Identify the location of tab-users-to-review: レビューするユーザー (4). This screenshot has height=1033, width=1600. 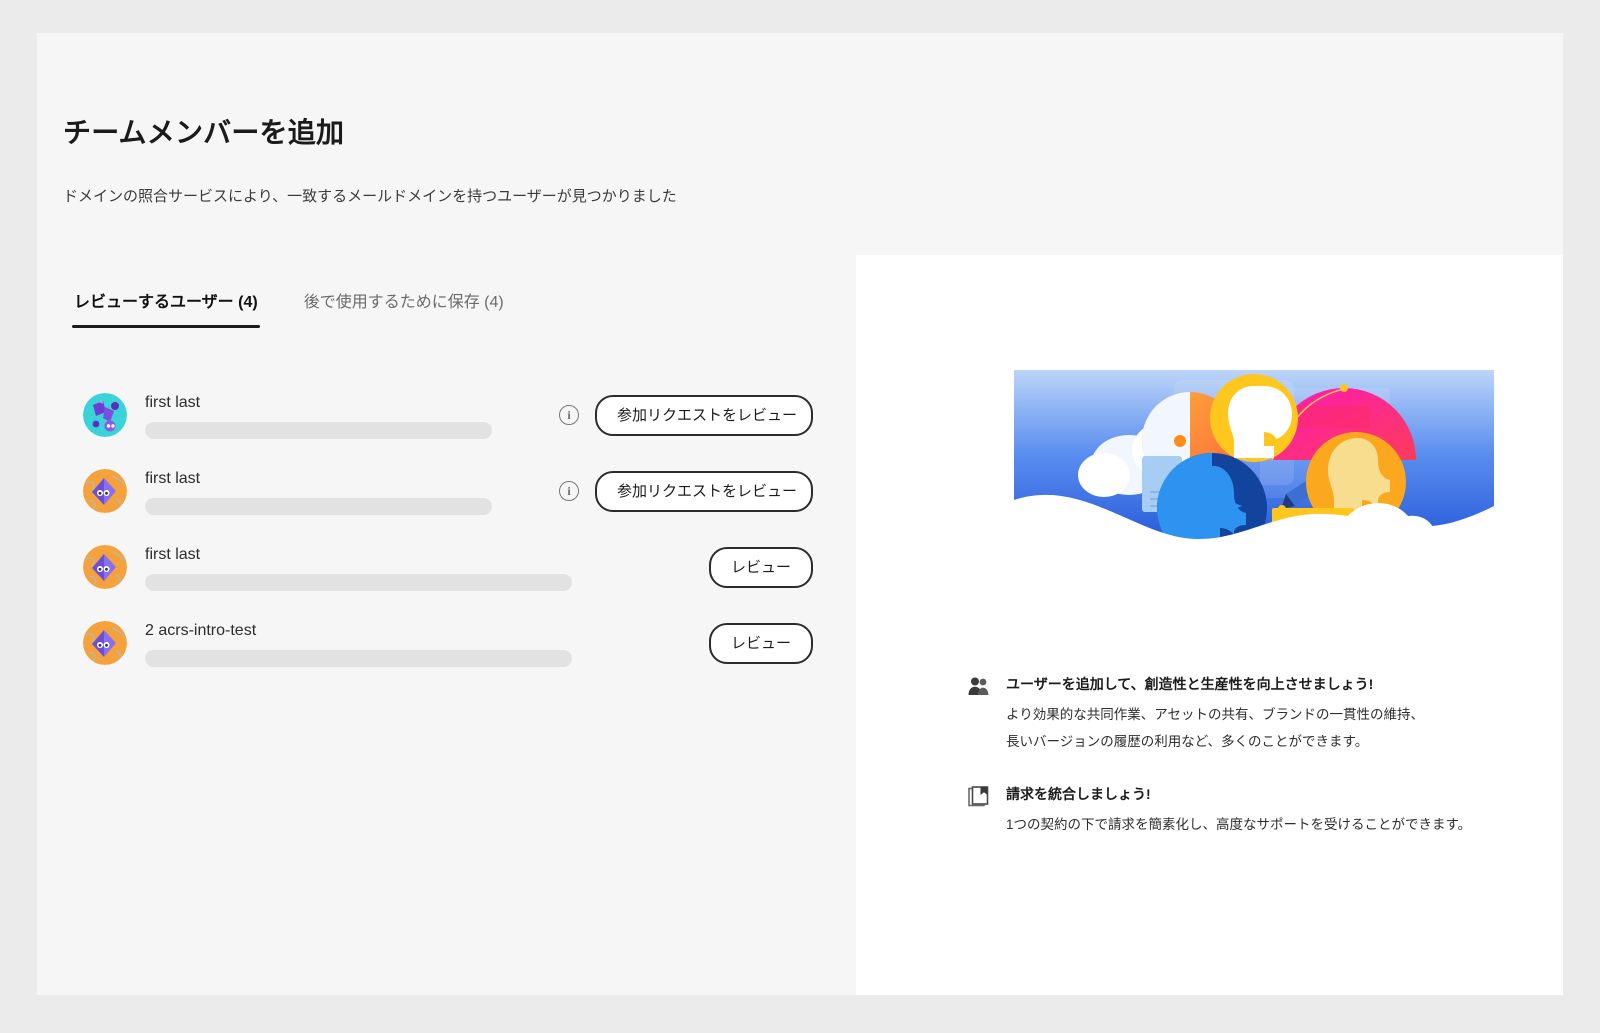
(166, 308).